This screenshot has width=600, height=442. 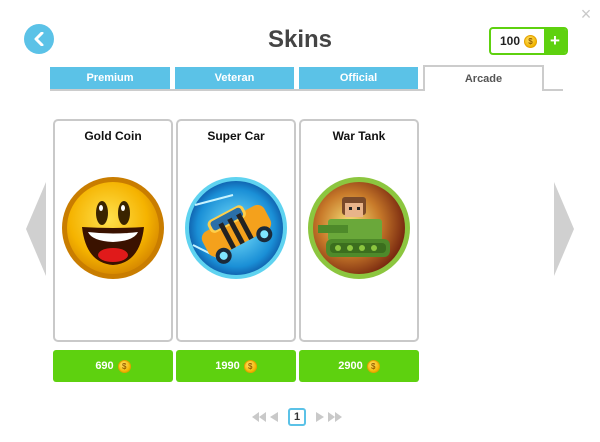 I want to click on price-value: 1990, so click(x=227, y=366).